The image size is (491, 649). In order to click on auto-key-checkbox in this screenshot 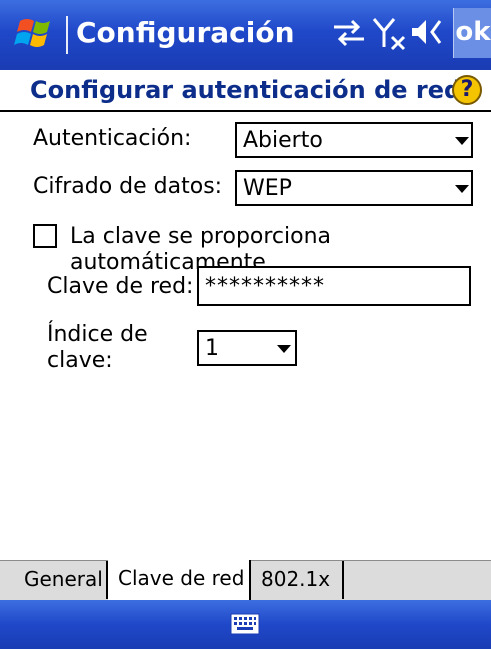, I will do `click(45, 236)`.